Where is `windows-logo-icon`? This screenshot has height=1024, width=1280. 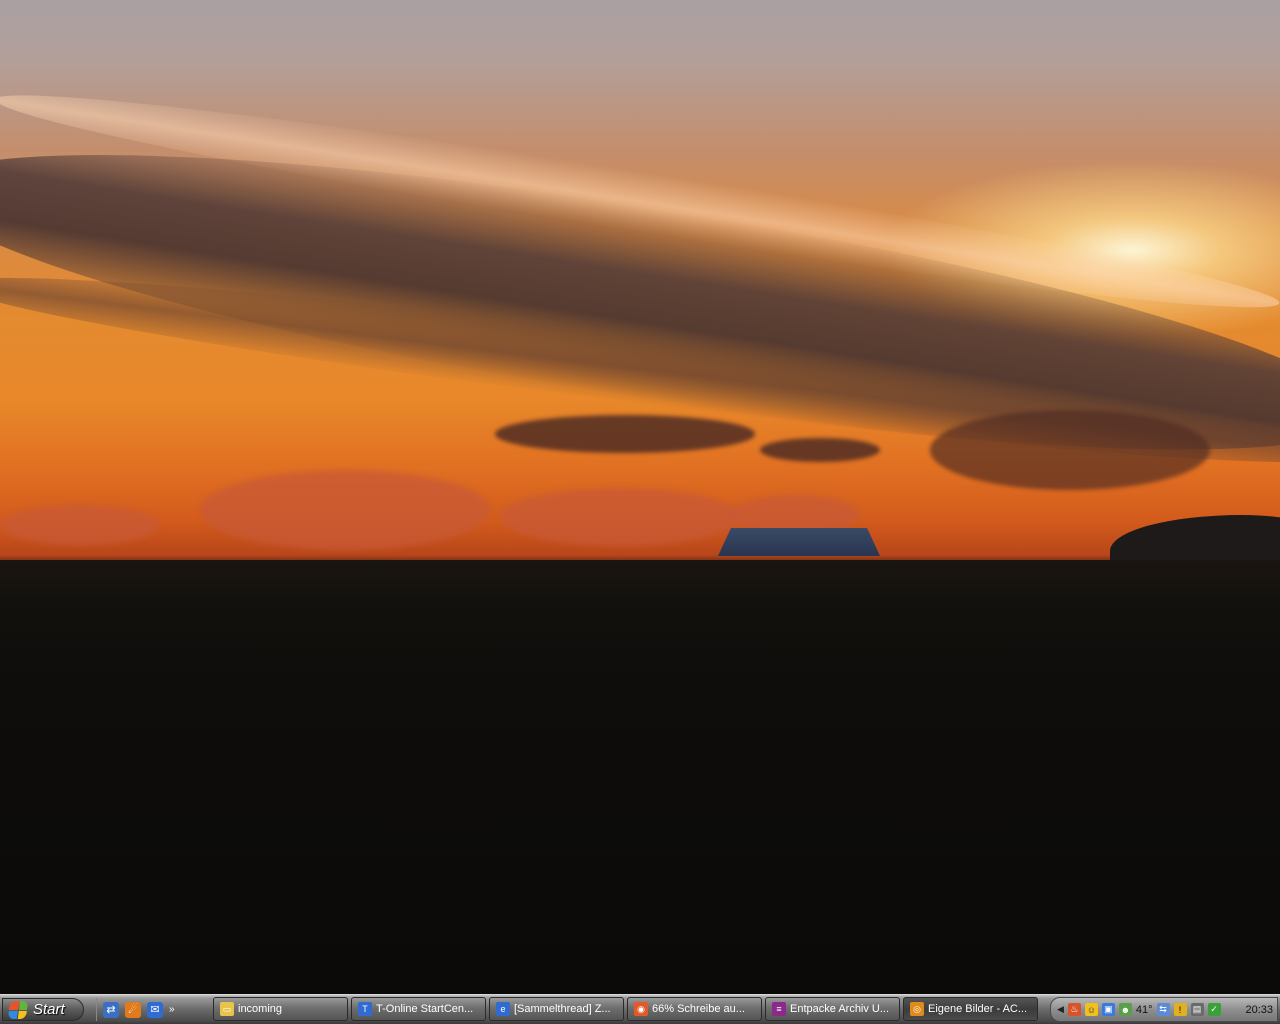
windows-logo-icon is located at coordinates (18, 1009).